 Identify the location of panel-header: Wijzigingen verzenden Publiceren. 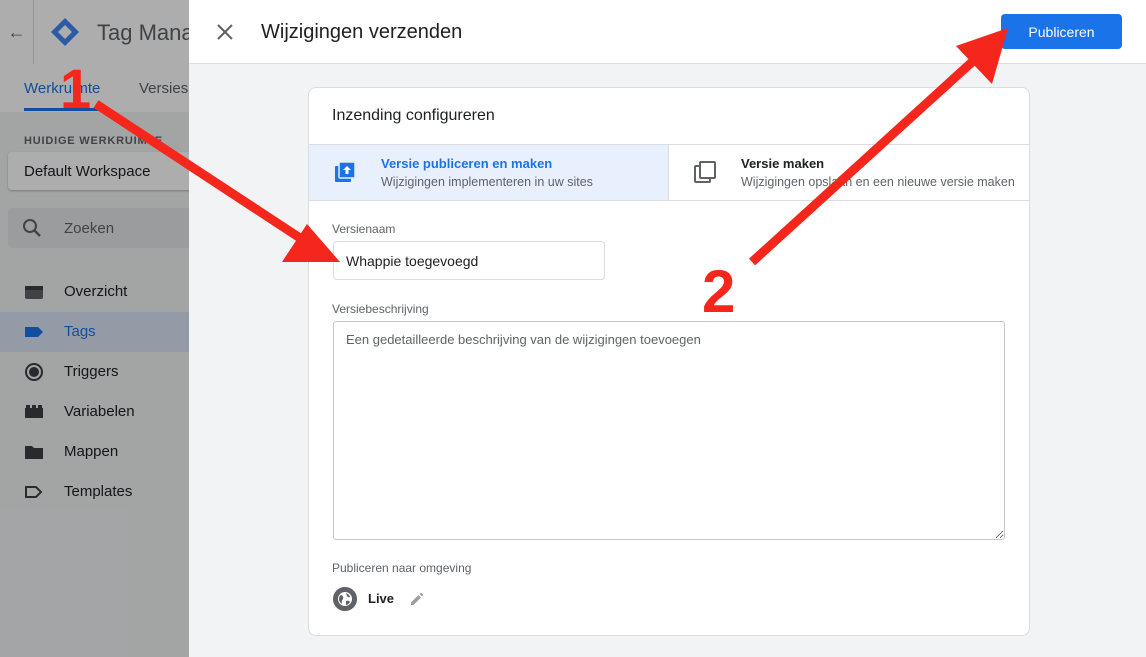
(667, 32).